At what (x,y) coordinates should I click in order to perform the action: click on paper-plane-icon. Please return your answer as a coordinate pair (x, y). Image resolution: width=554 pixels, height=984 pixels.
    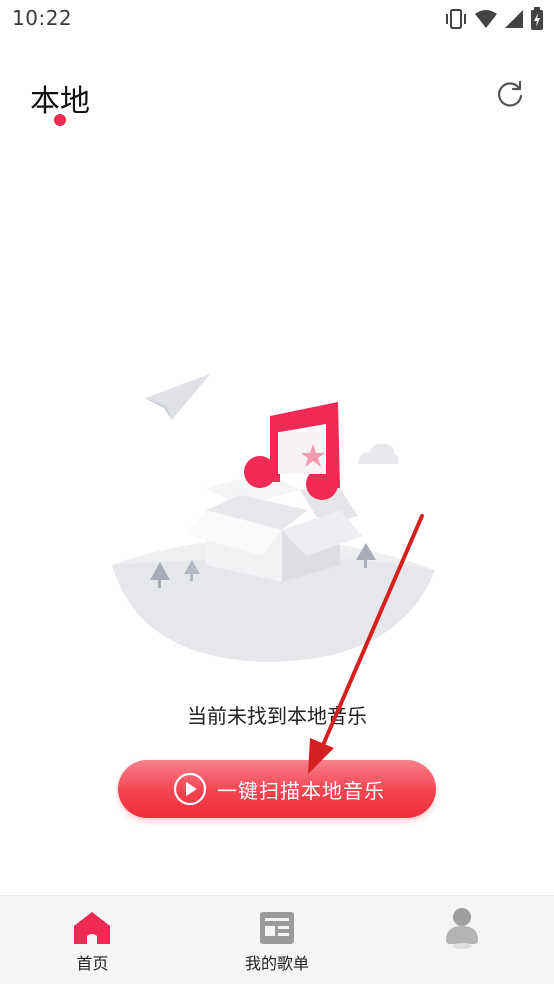
    Looking at the image, I should click on (177, 397).